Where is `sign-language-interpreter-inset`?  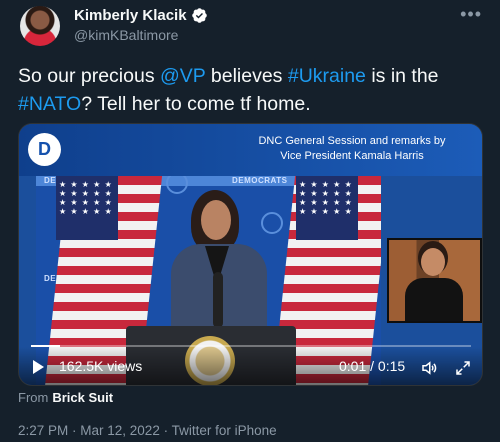
sign-language-interpreter-inset is located at coordinates (434, 280).